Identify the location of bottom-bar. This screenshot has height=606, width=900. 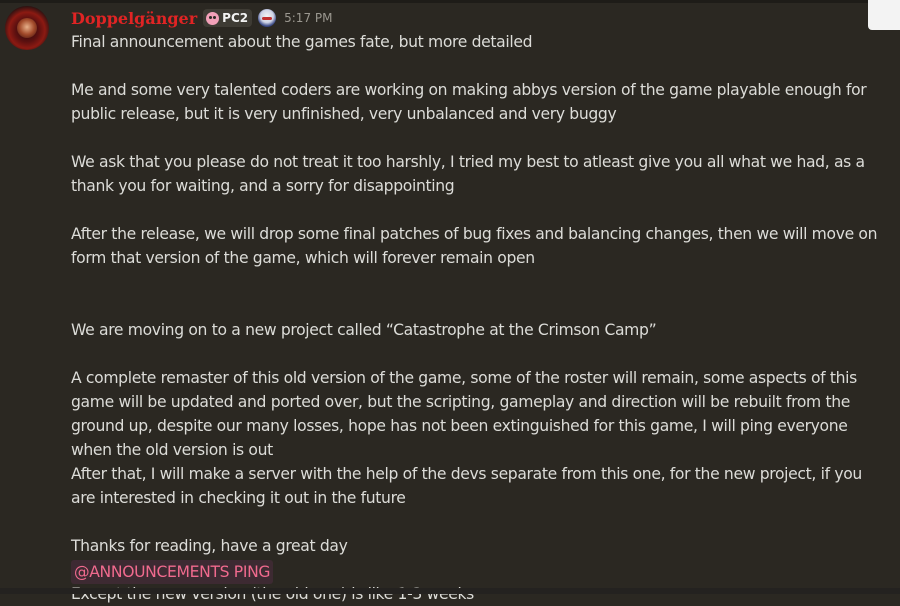
(450, 591).